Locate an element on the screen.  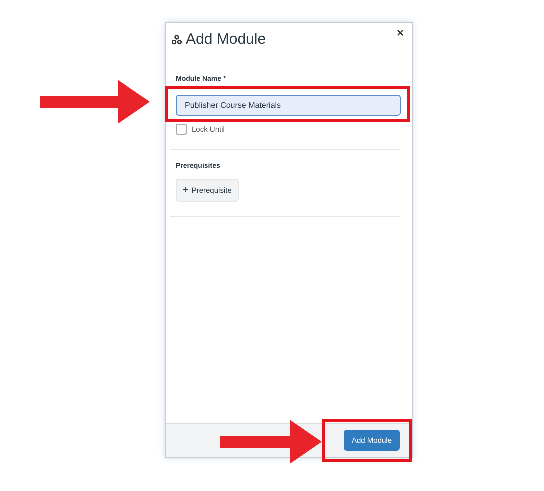
dialog-title: Add Module is located at coordinates (226, 40).